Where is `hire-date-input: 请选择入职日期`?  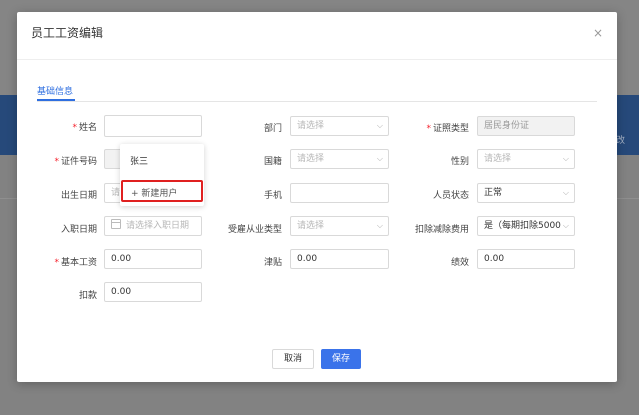 hire-date-input: 请选择入职日期 is located at coordinates (153, 226).